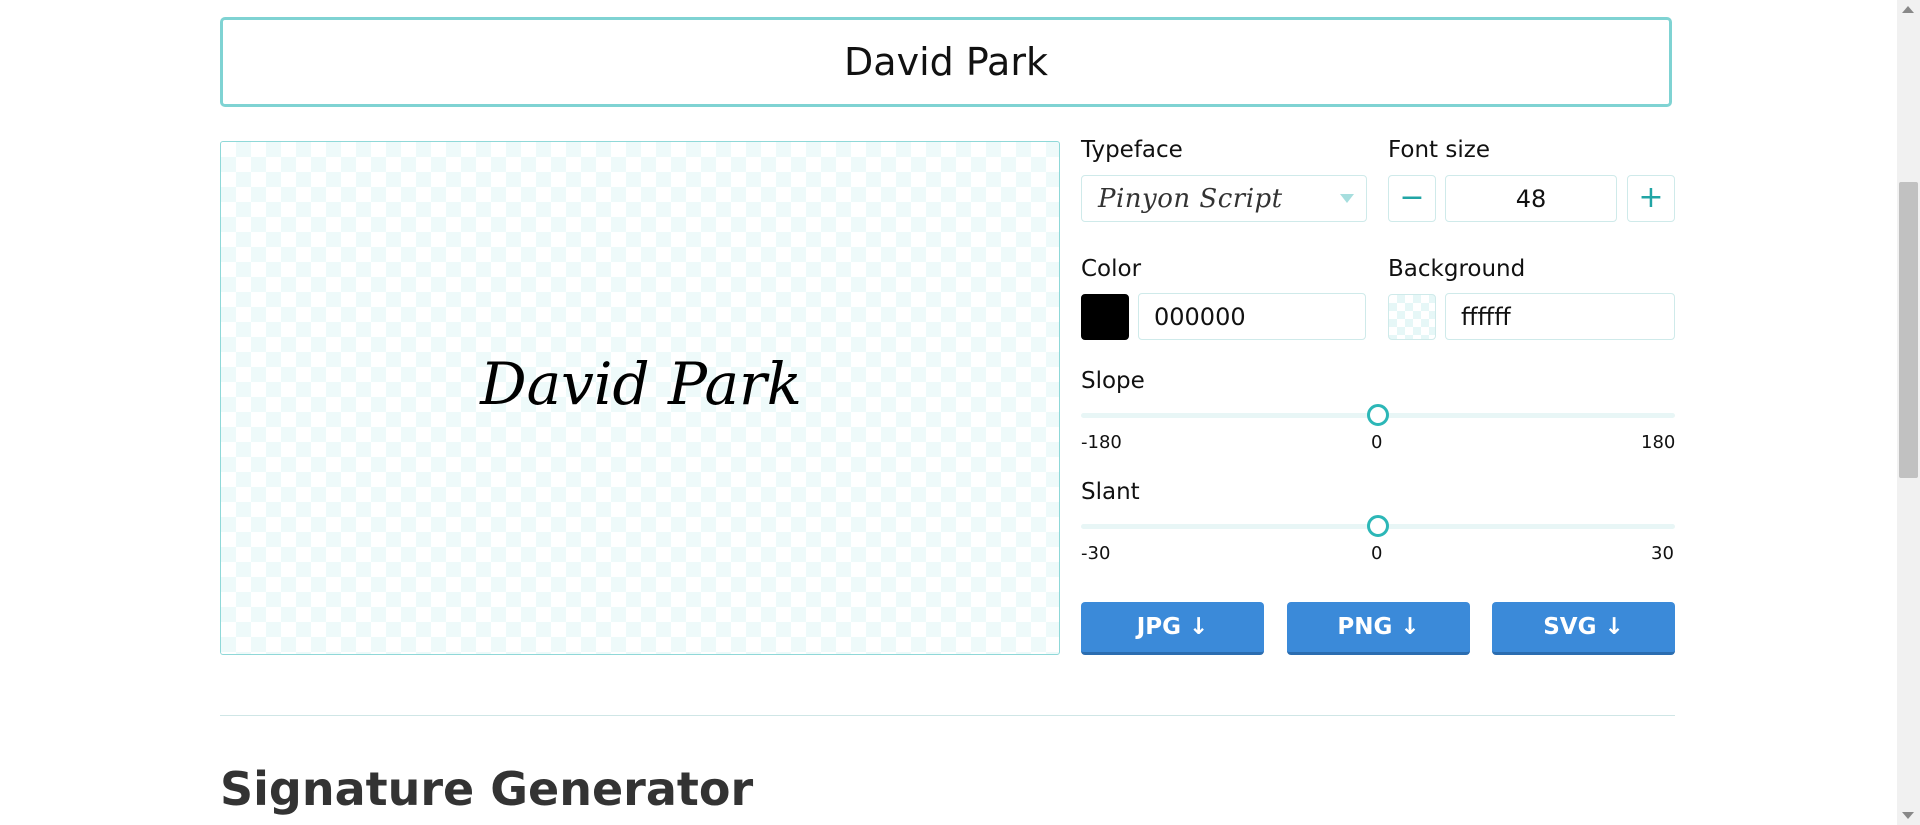 The image size is (1920, 825). Describe the element at coordinates (1457, 269) in the screenshot. I see `background-label: Background` at that location.